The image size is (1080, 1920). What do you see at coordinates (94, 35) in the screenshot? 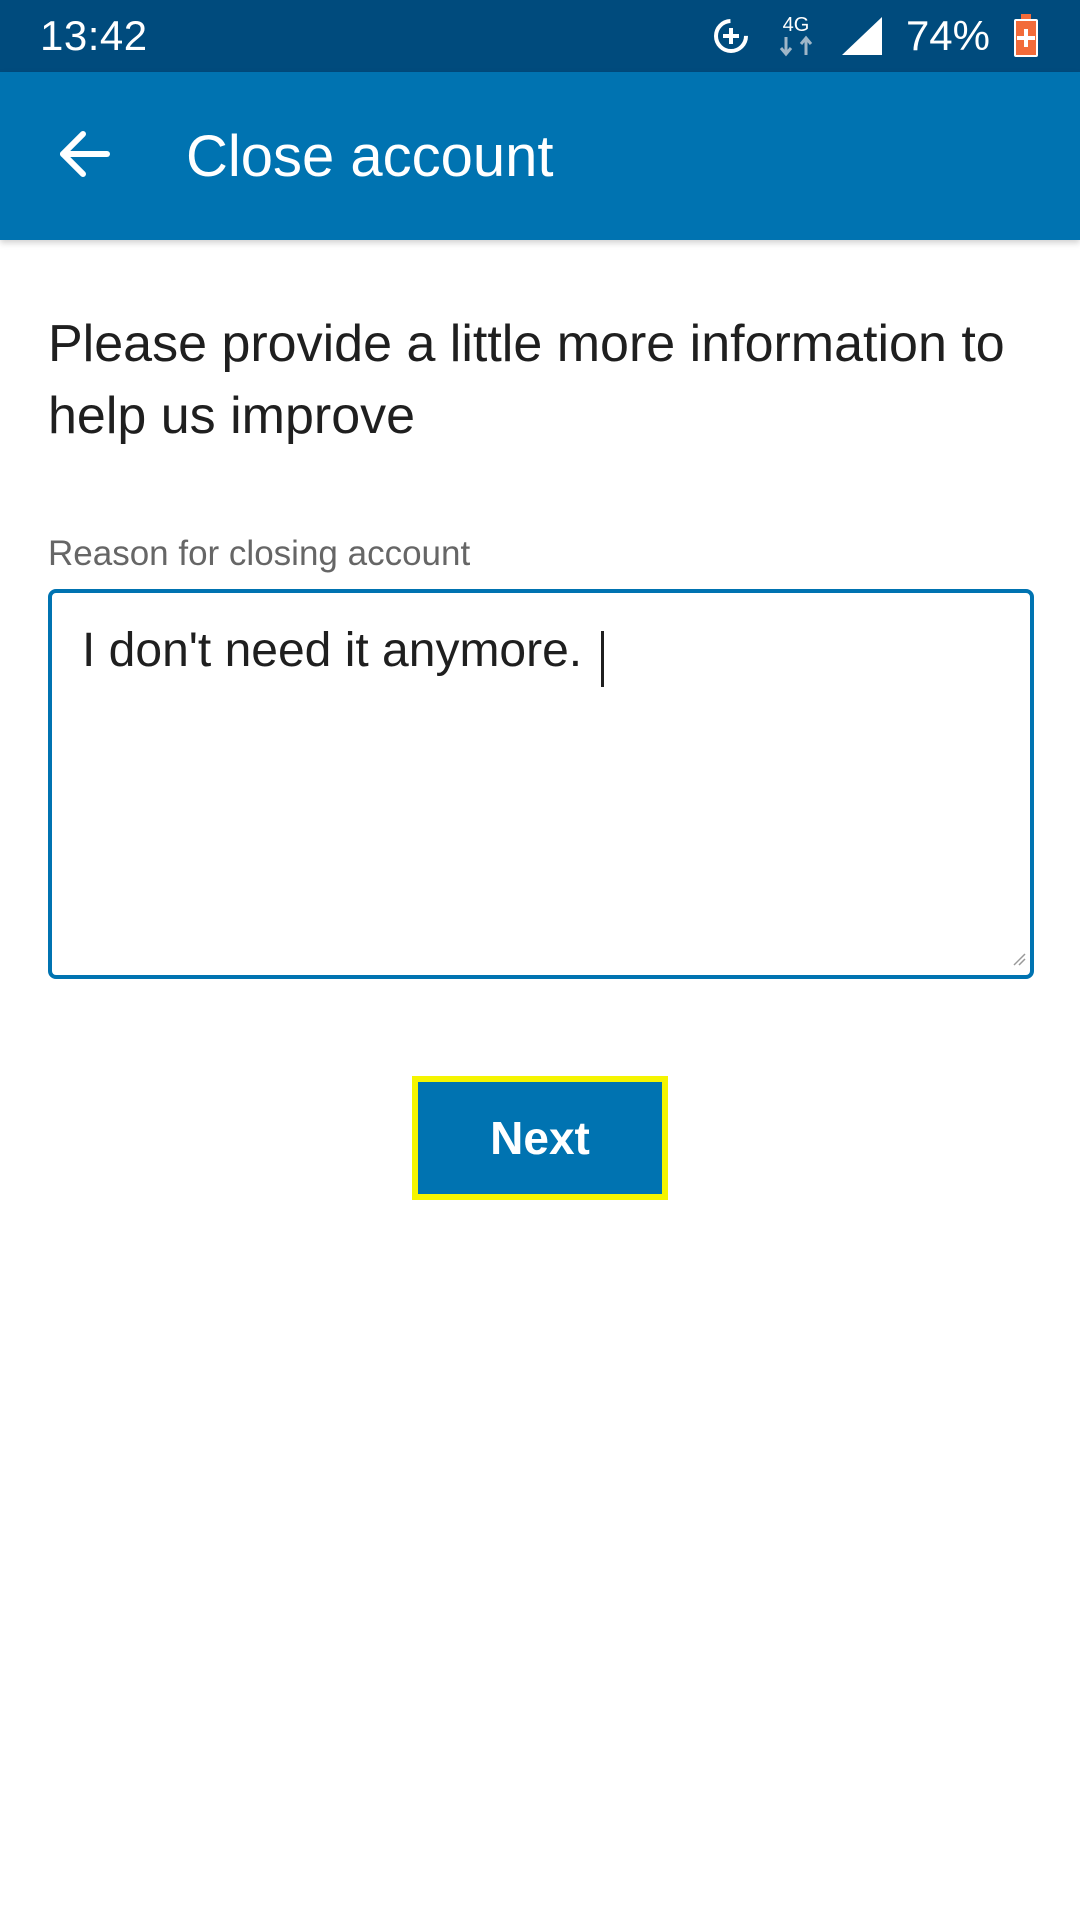
I see `status-time: 13:42` at bounding box center [94, 35].